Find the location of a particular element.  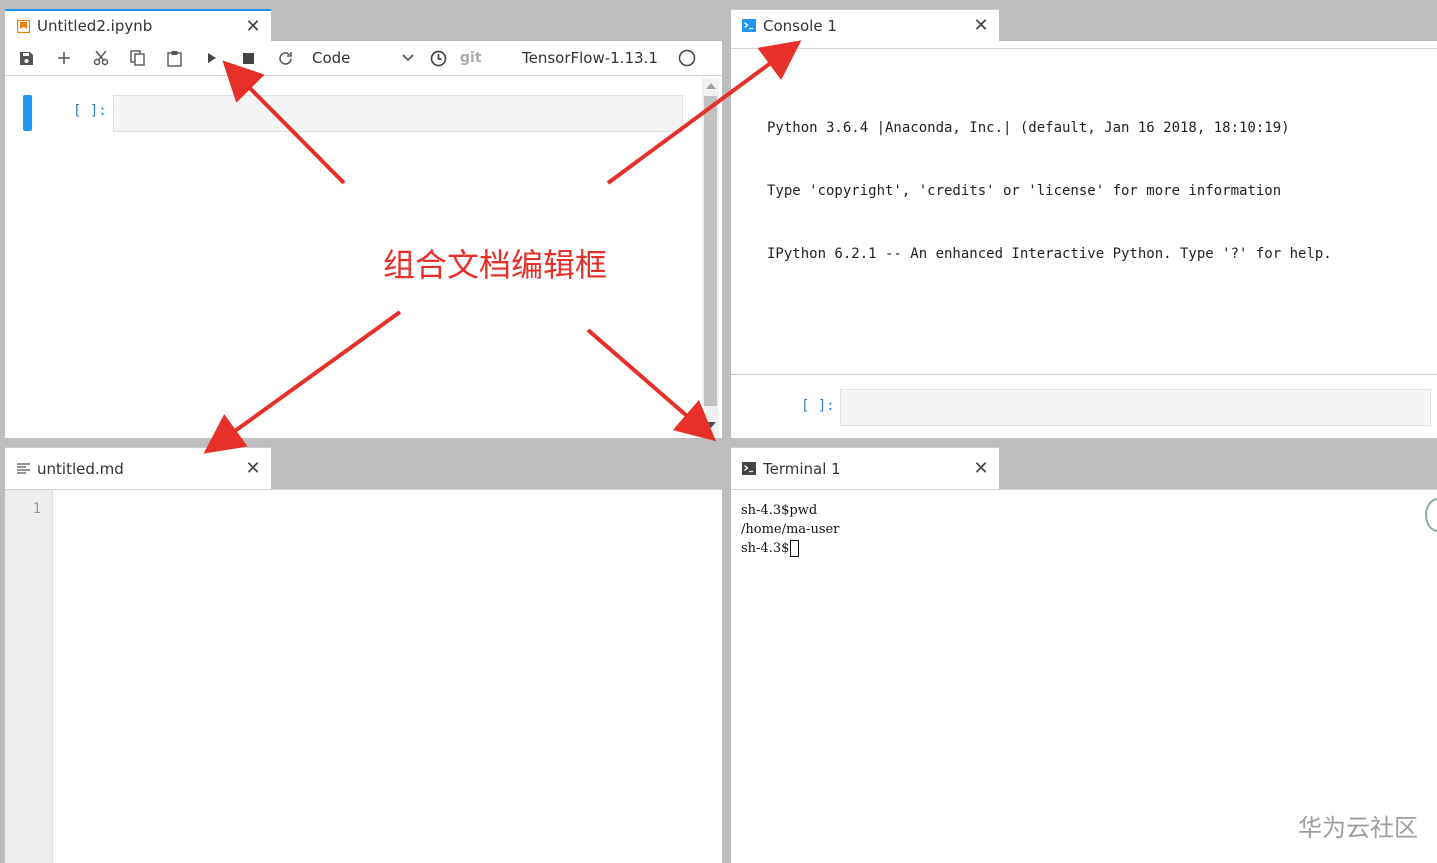

cut-button is located at coordinates (100, 58).